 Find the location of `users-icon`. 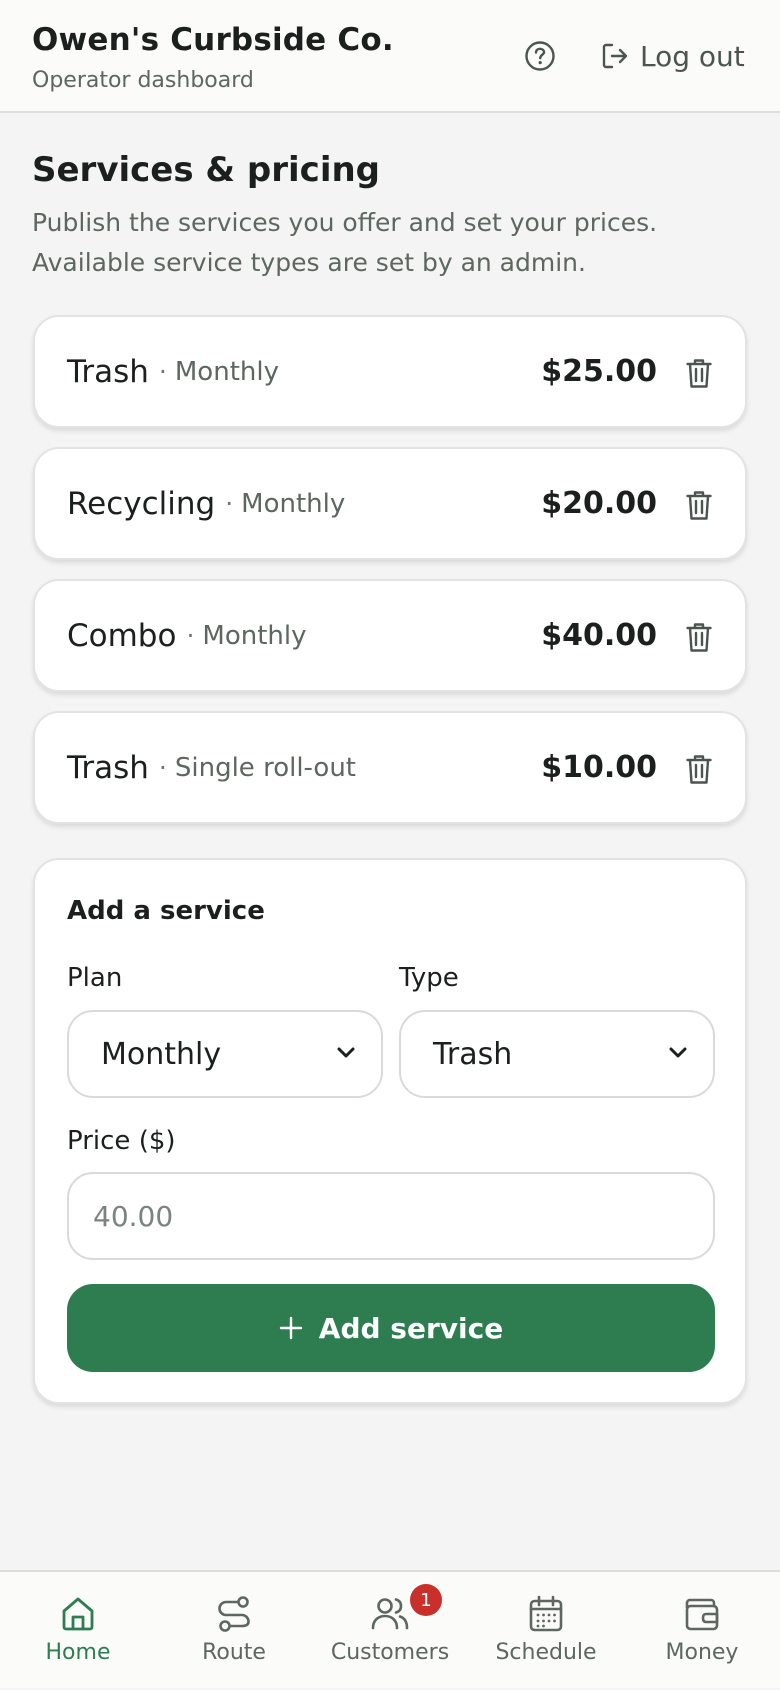

users-icon is located at coordinates (390, 1614).